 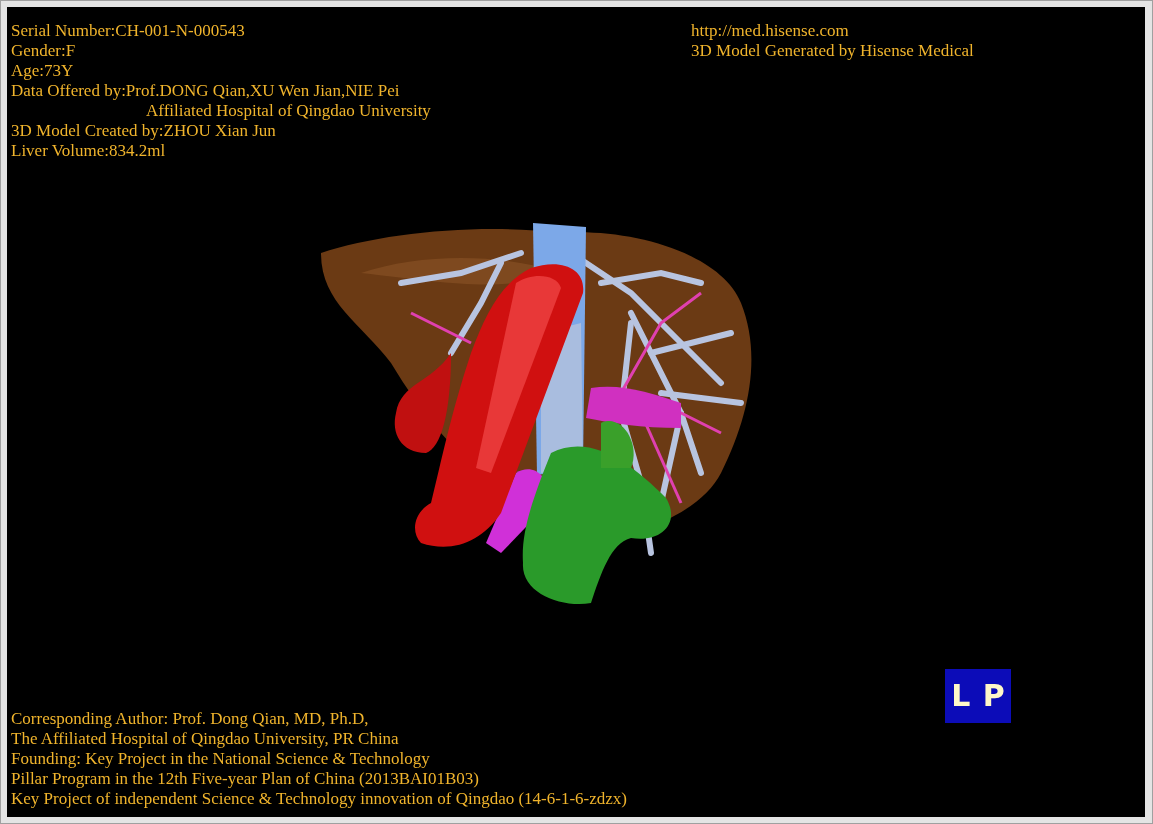 I want to click on info-text: Affiliated Hospital of Qingdao University, so click(x=288, y=111).